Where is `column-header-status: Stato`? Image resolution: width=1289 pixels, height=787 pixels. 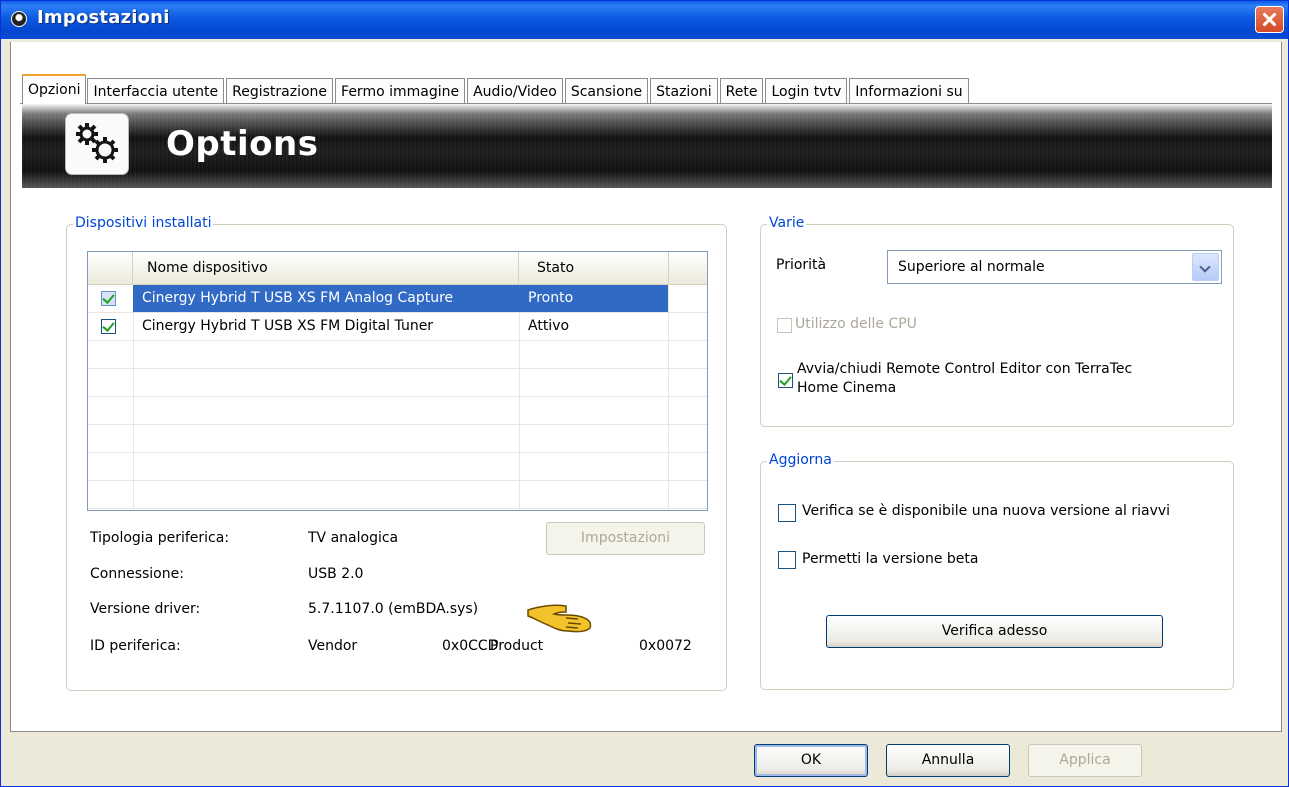
column-header-status: Stato is located at coordinates (594, 268).